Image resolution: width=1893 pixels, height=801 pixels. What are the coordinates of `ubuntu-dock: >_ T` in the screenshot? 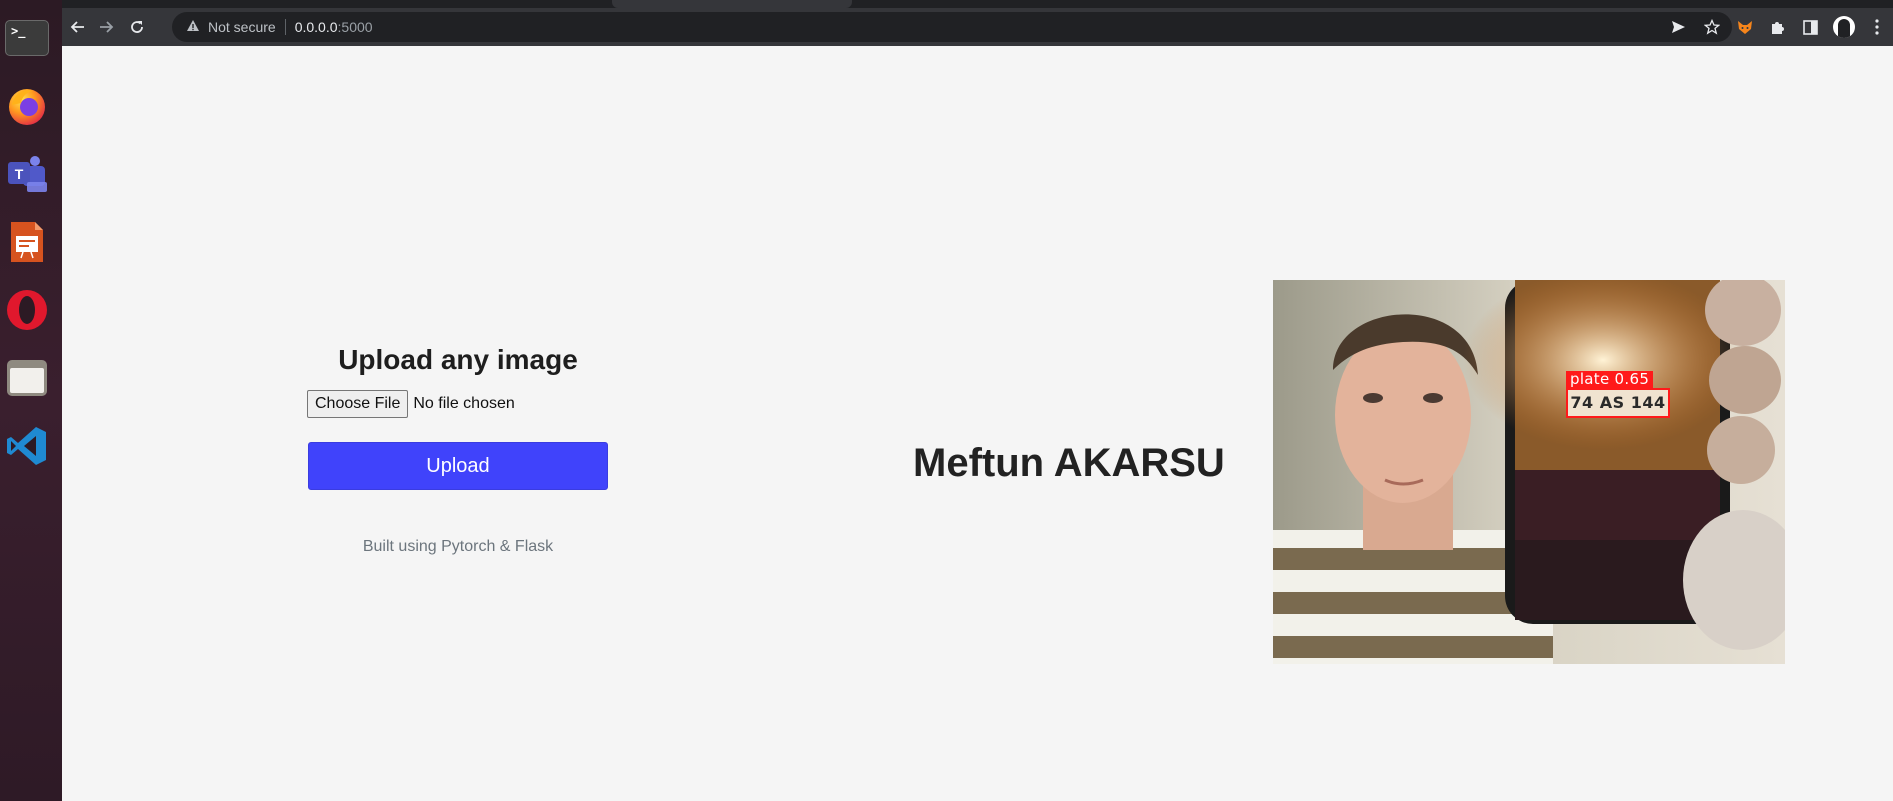 It's located at (31, 400).